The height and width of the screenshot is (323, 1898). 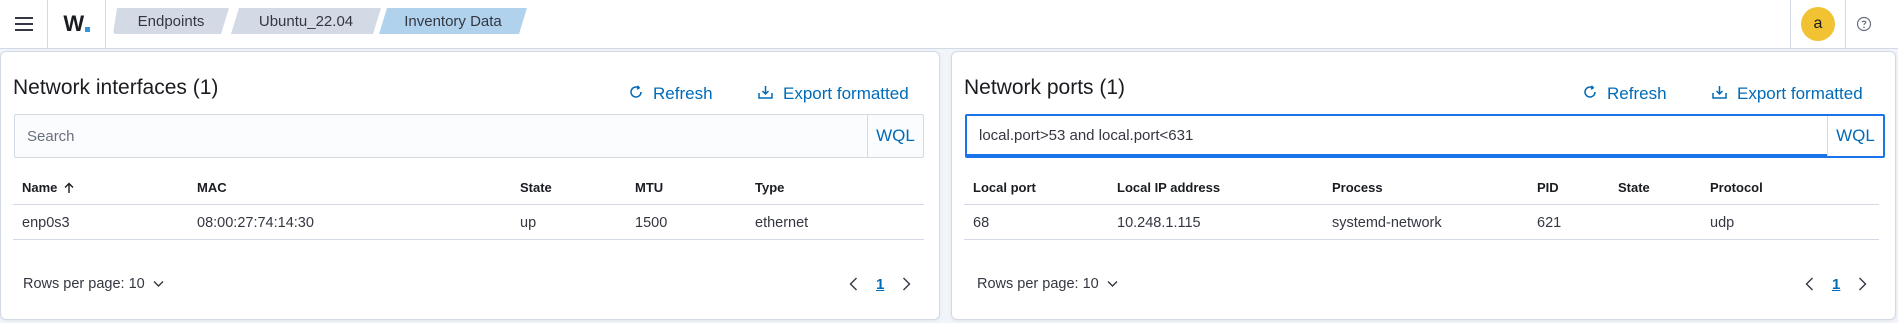 What do you see at coordinates (1045, 87) in the screenshot?
I see `panel-title: Network ports (1)` at bounding box center [1045, 87].